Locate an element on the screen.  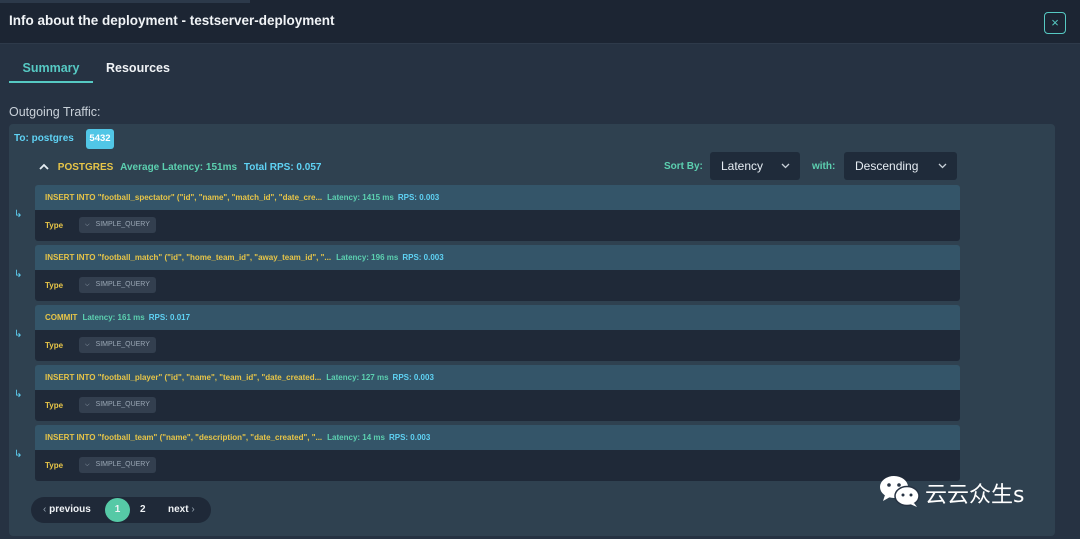
next-label: next is located at coordinates (178, 509).